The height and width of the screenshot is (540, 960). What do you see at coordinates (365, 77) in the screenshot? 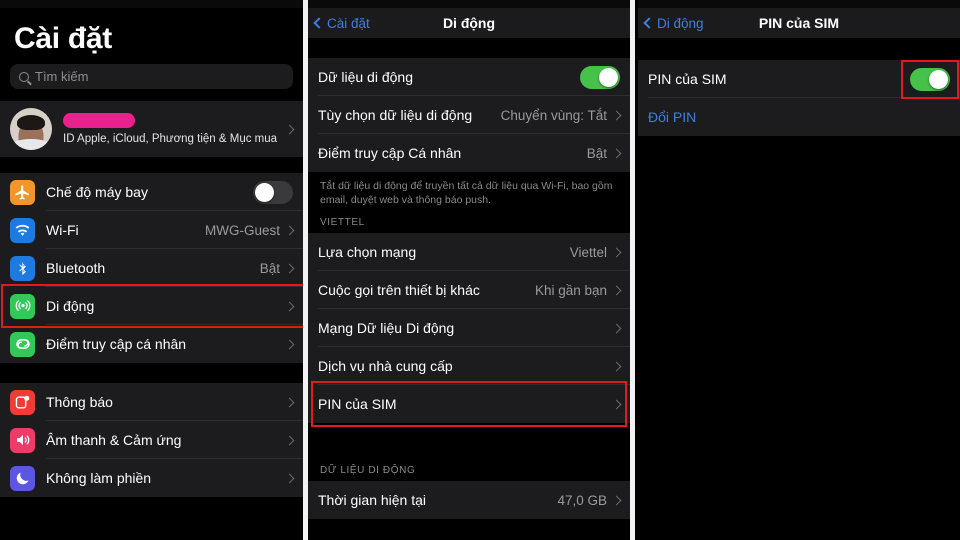
I see `list-item-label: Dữ liệu di động` at bounding box center [365, 77].